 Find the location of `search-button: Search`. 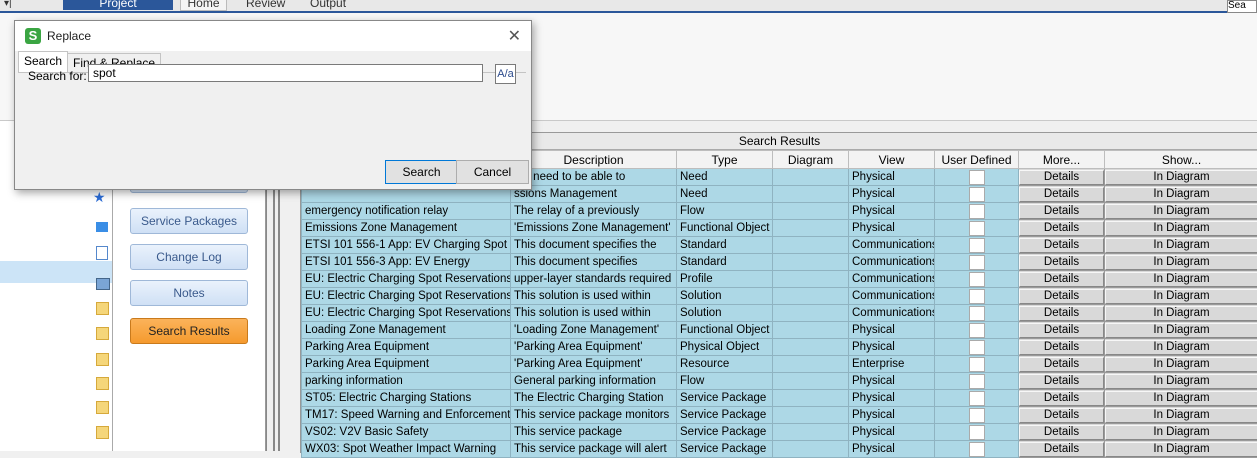

search-button: Search is located at coordinates (421, 172).